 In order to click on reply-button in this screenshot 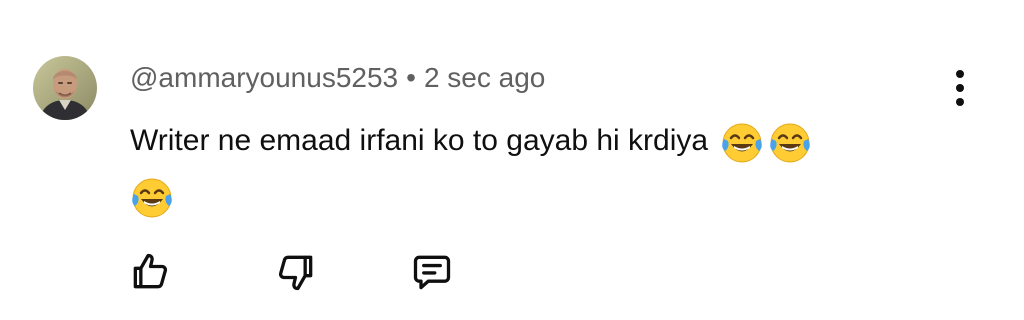, I will do `click(432, 272)`.